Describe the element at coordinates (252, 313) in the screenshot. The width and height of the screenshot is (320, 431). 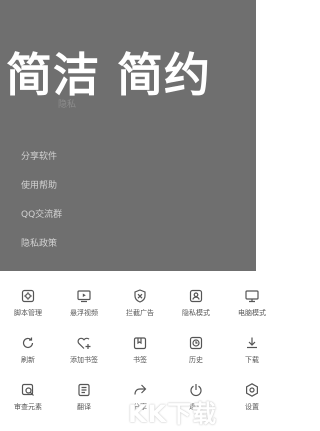
I see `desktop-mode-label: 电脑模式` at that location.